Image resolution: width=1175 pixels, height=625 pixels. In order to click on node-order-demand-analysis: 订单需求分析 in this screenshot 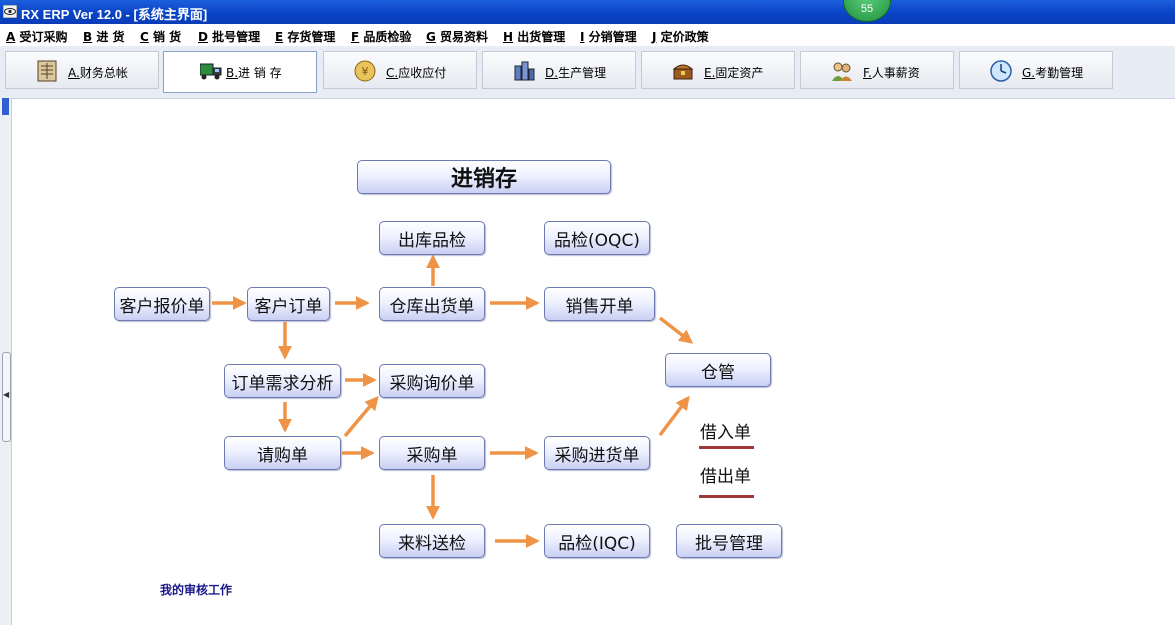, I will do `click(282, 381)`.